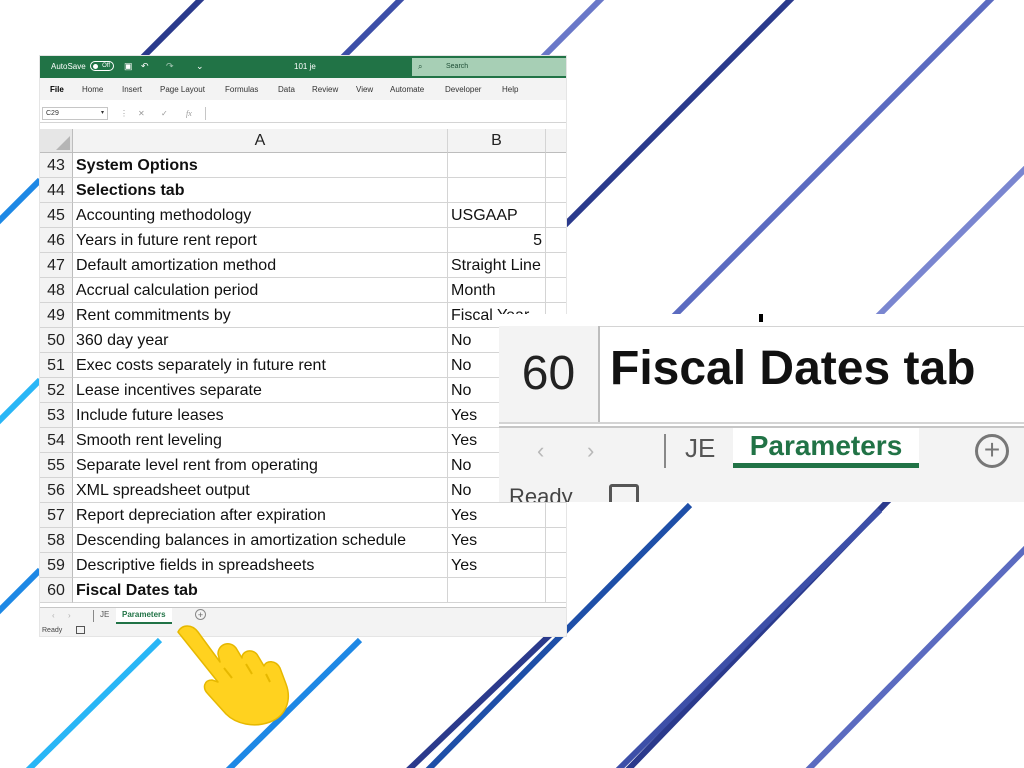 The height and width of the screenshot is (768, 1024). Describe the element at coordinates (260, 315) in the screenshot. I see `cell-a: Rent commitments by` at that location.